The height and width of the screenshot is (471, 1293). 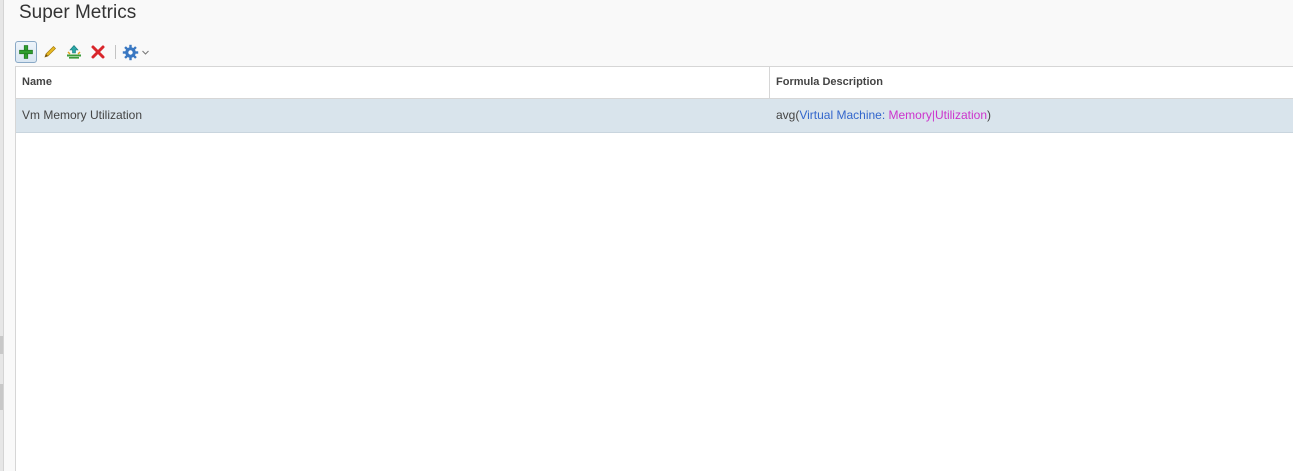 I want to click on chevron-down-icon, so click(x=145, y=52).